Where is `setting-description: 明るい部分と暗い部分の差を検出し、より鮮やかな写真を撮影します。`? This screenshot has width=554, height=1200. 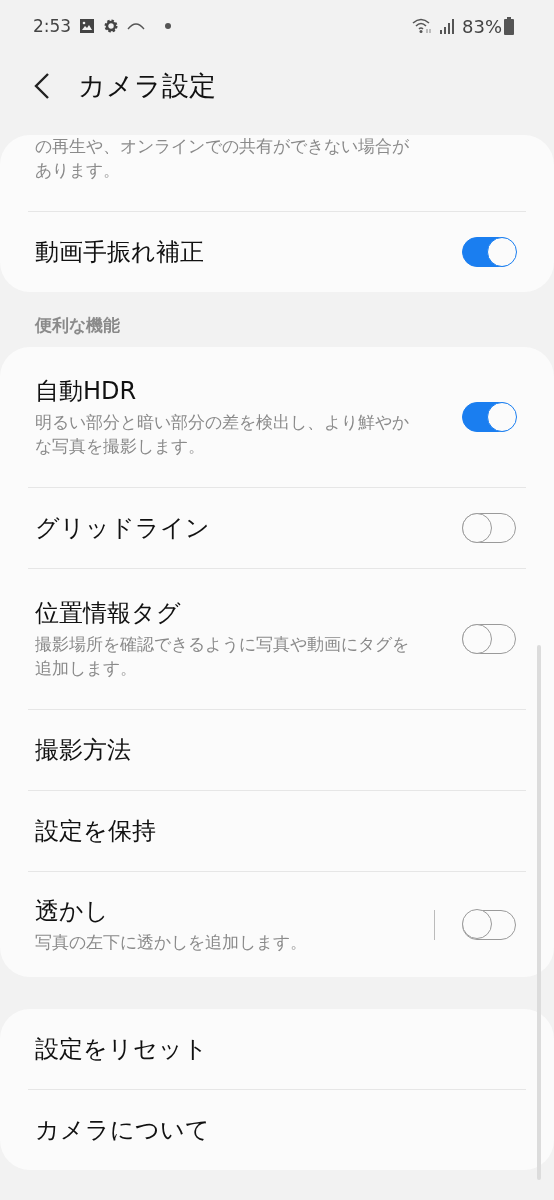
setting-description: 明るい部分と暗い部分の差を検出し、より鮮やかな写真を撮影します。 is located at coordinates (222, 434).